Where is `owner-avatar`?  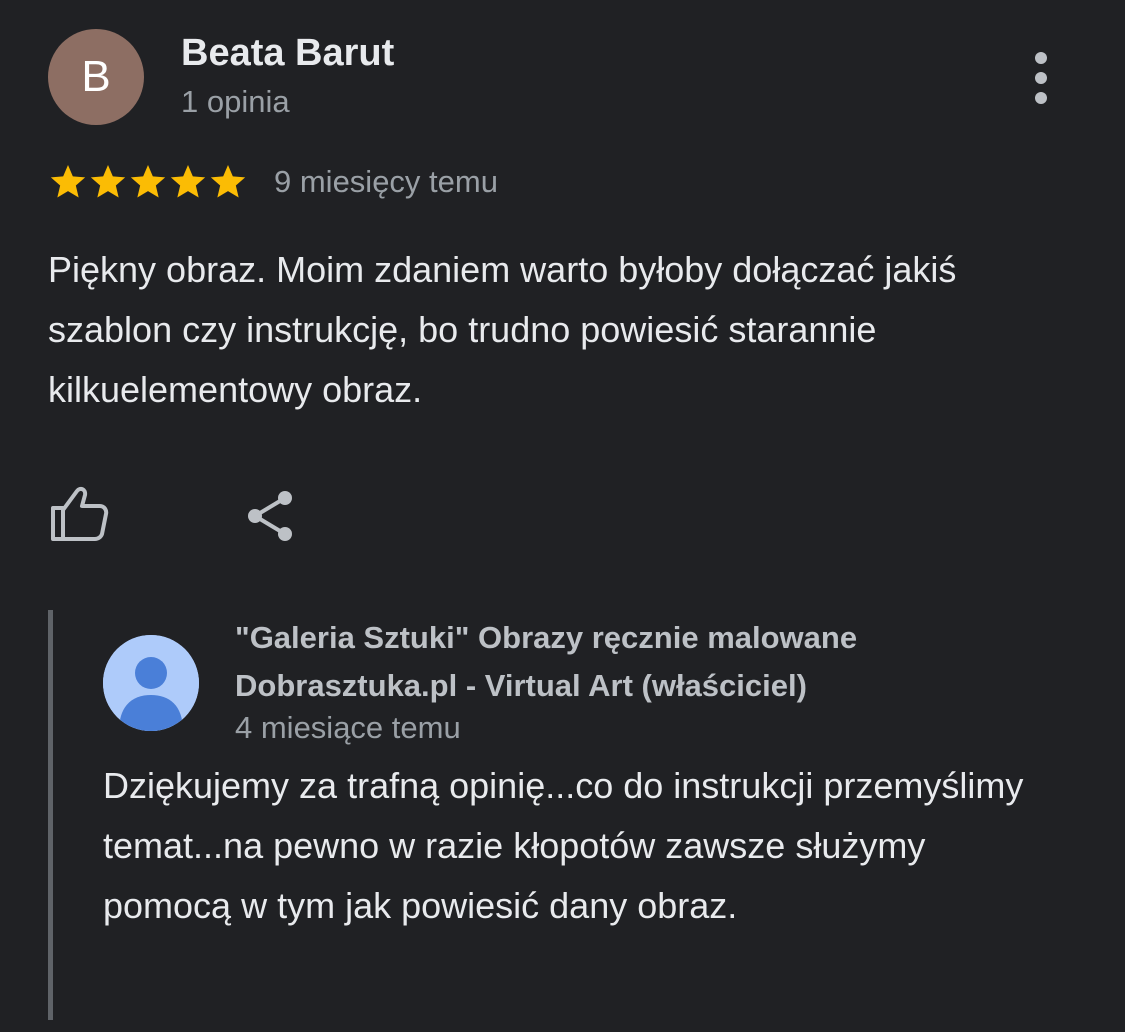 owner-avatar is located at coordinates (151, 683).